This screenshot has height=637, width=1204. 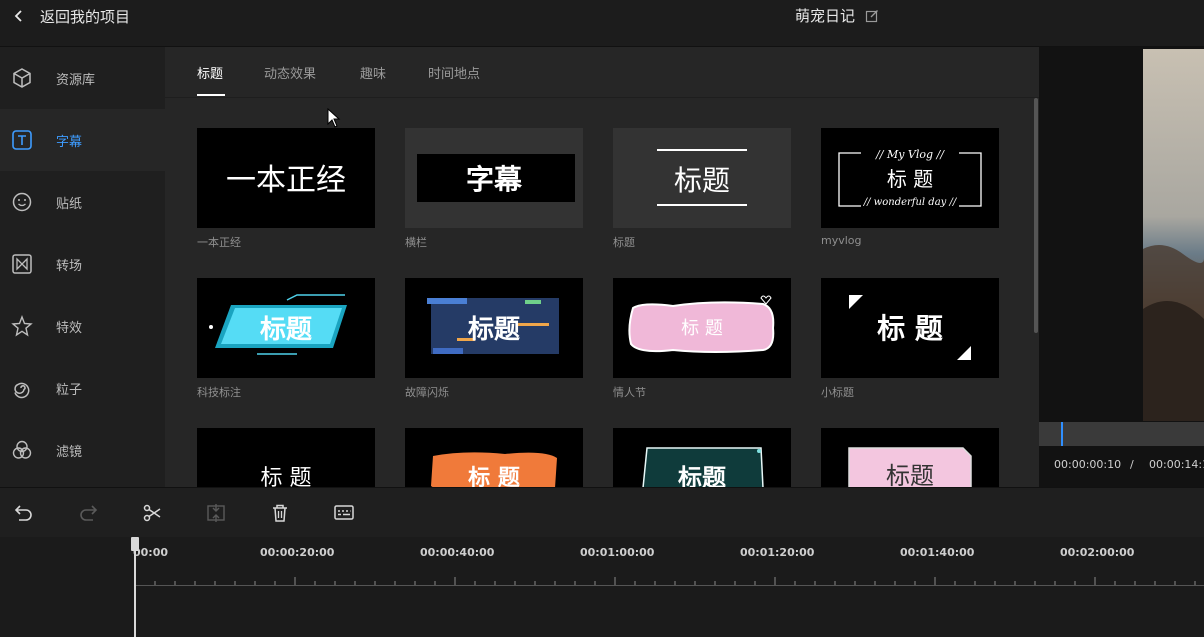 I want to click on template-preview-text: 字幕, so click(x=494, y=179).